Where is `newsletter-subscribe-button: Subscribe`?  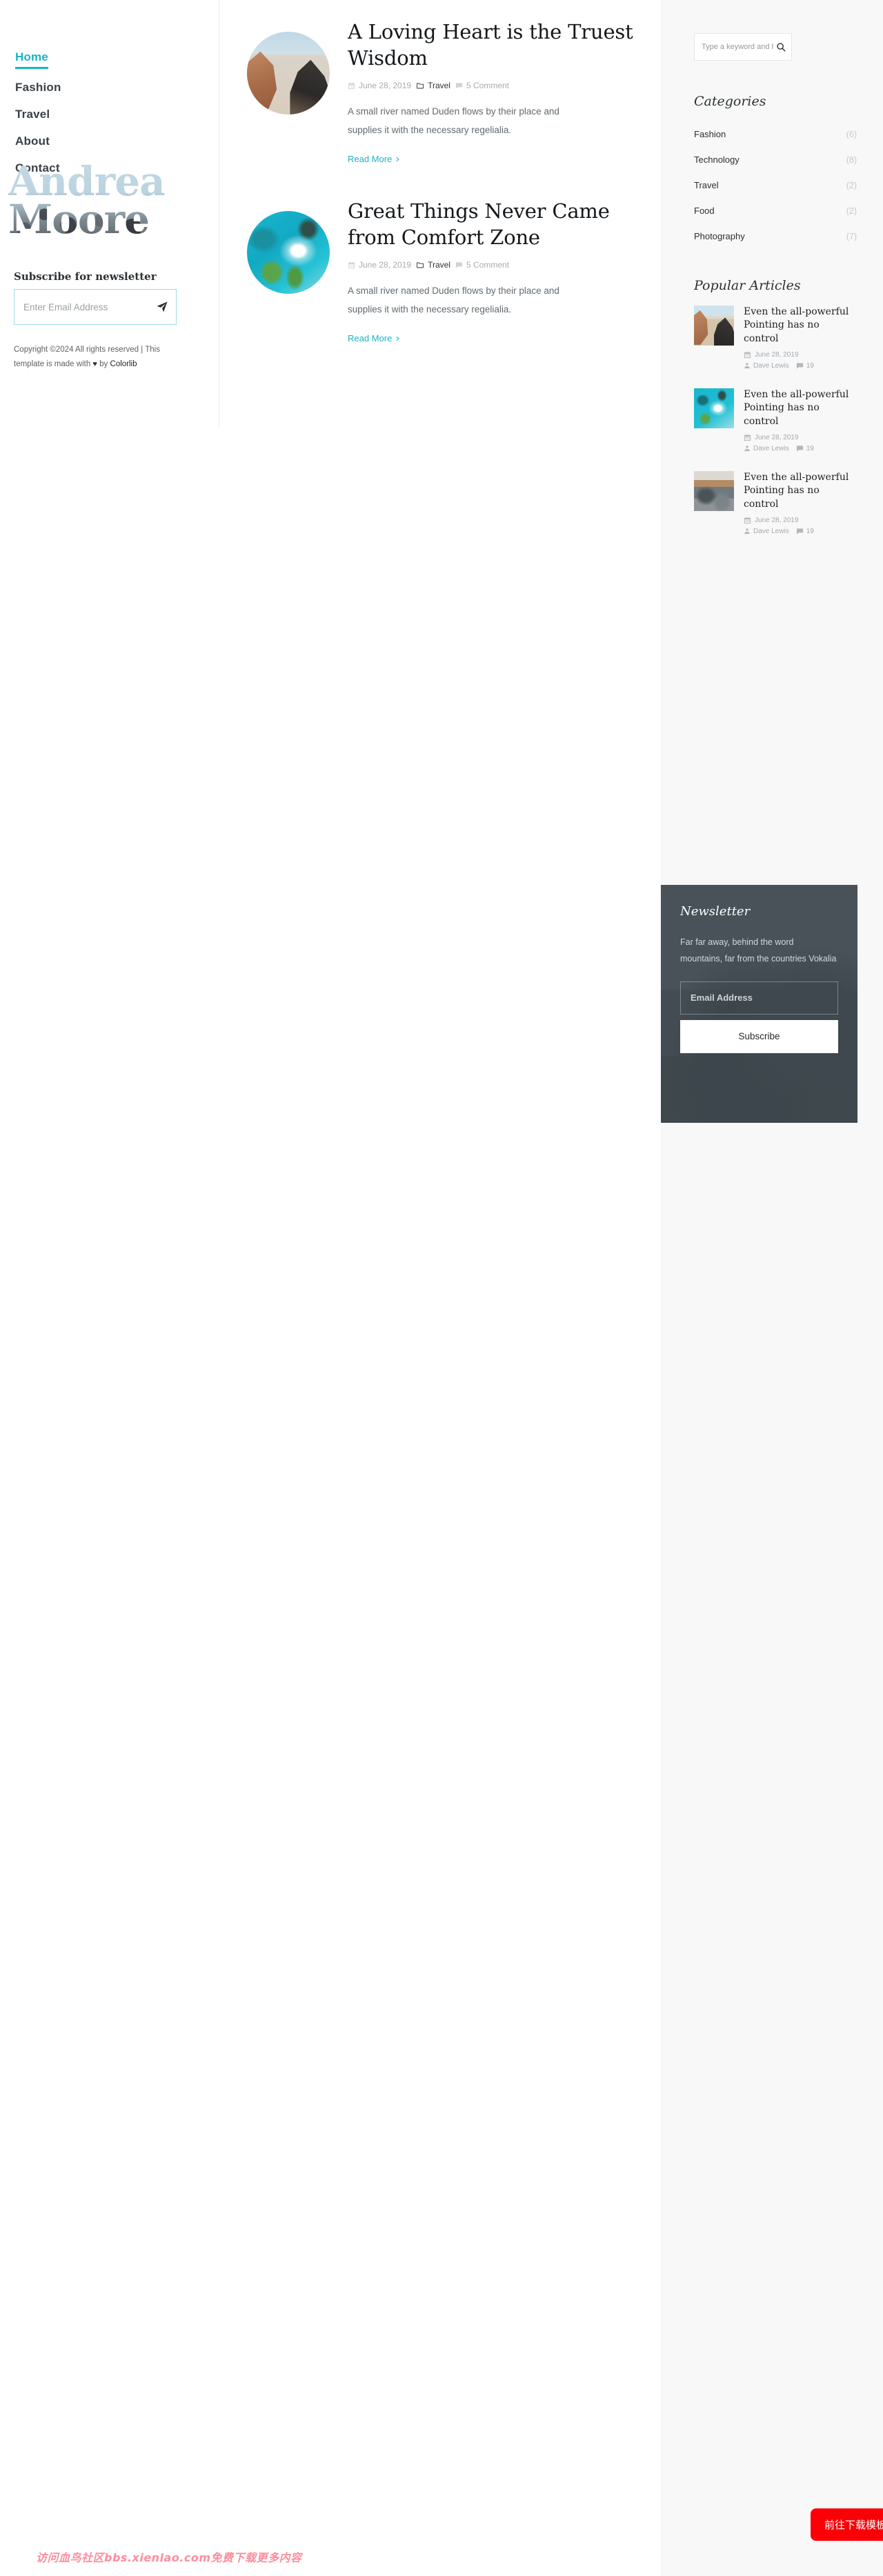
newsletter-subscribe-button: Subscribe is located at coordinates (759, 1036).